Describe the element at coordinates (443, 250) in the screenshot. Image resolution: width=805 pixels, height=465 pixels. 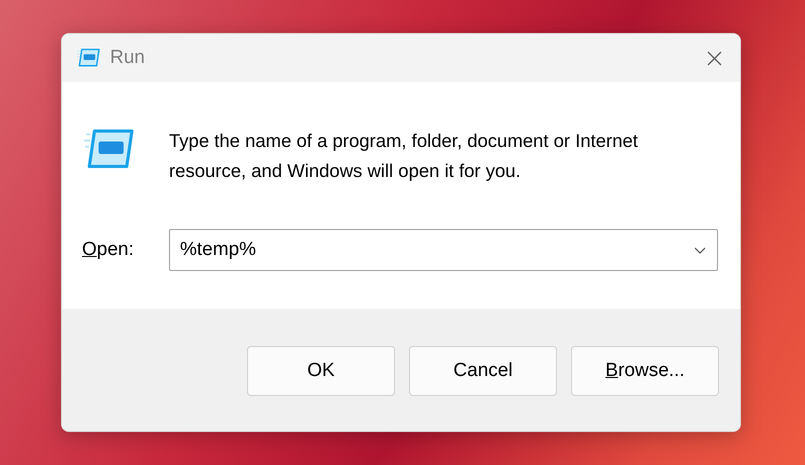
I see `open-combo-field: %temp%` at that location.